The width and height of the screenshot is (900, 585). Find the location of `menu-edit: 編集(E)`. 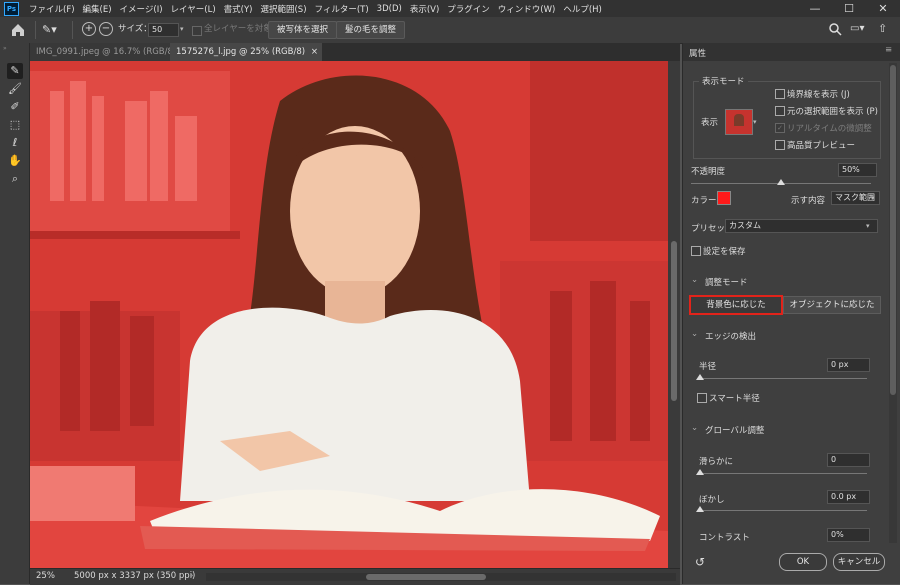

menu-edit: 編集(E) is located at coordinates (97, 9).